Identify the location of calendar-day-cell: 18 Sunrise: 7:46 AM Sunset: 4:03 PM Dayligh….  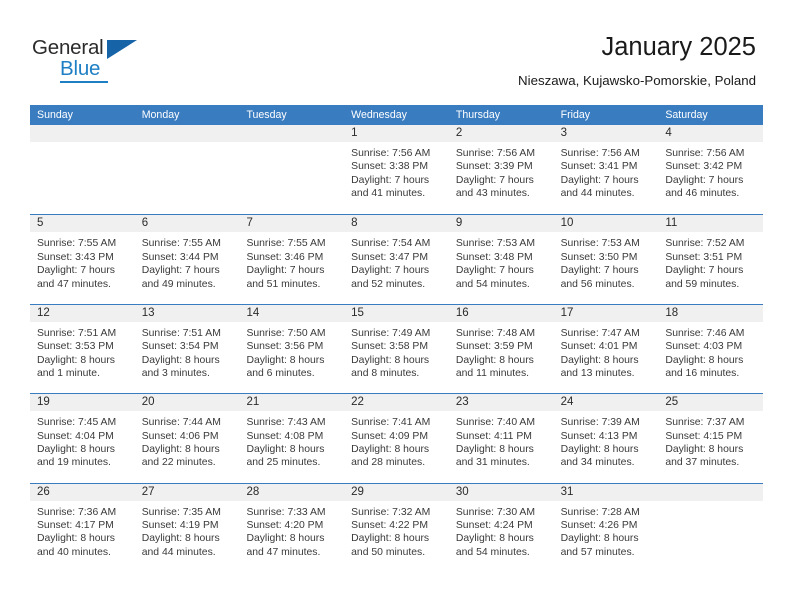
(711, 348).